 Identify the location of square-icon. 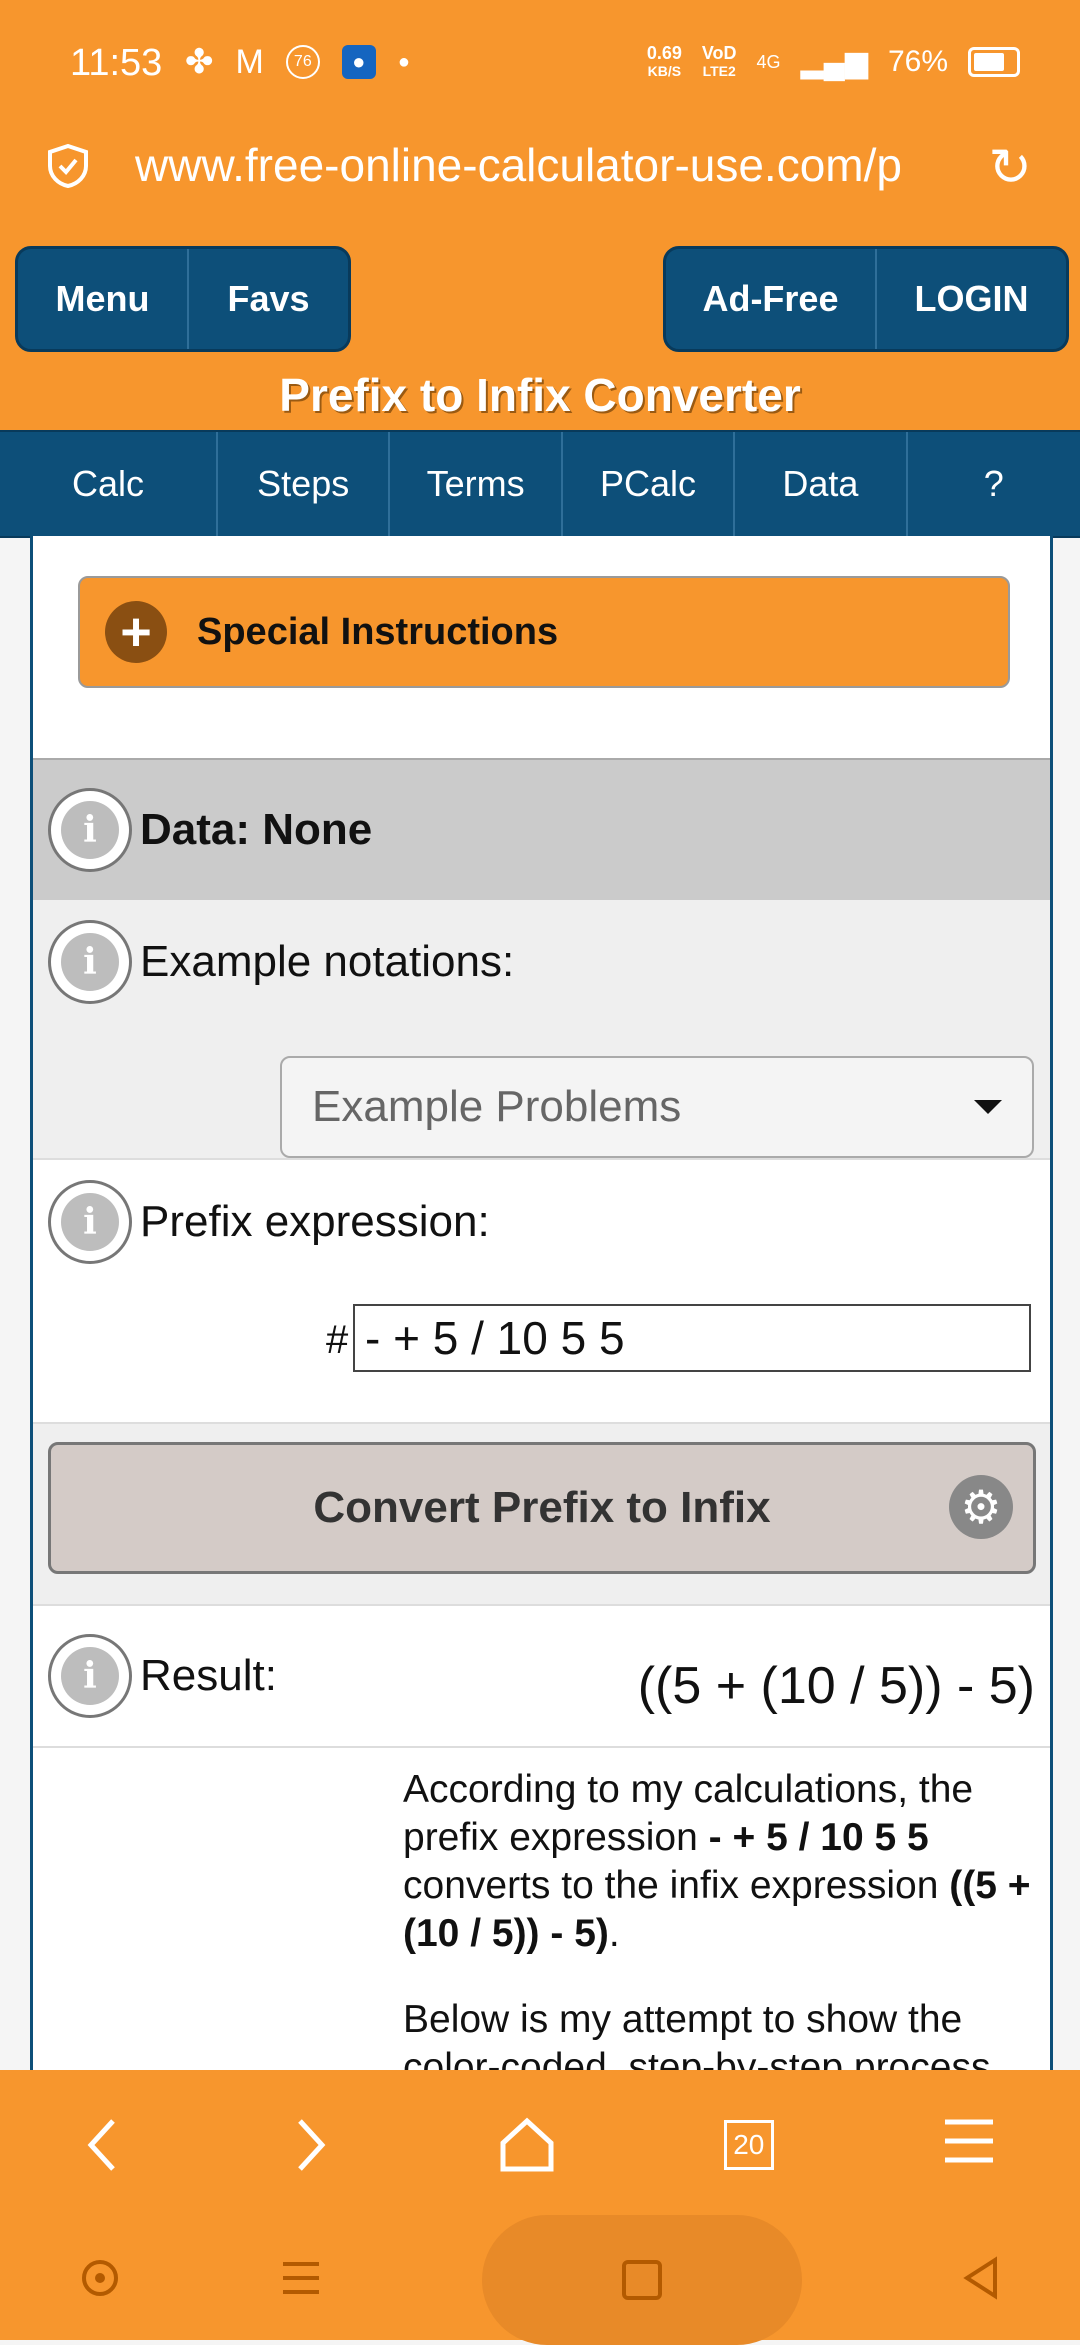
(641, 2280).